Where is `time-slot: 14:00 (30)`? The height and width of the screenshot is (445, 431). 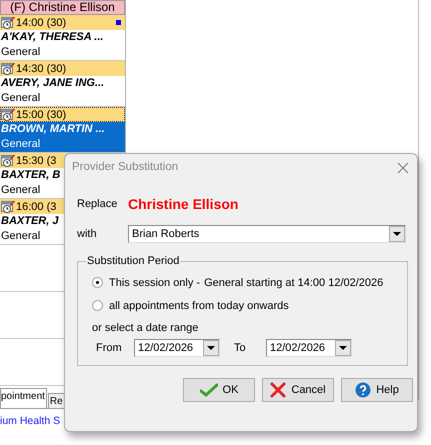 time-slot: 14:00 (30) is located at coordinates (62, 22).